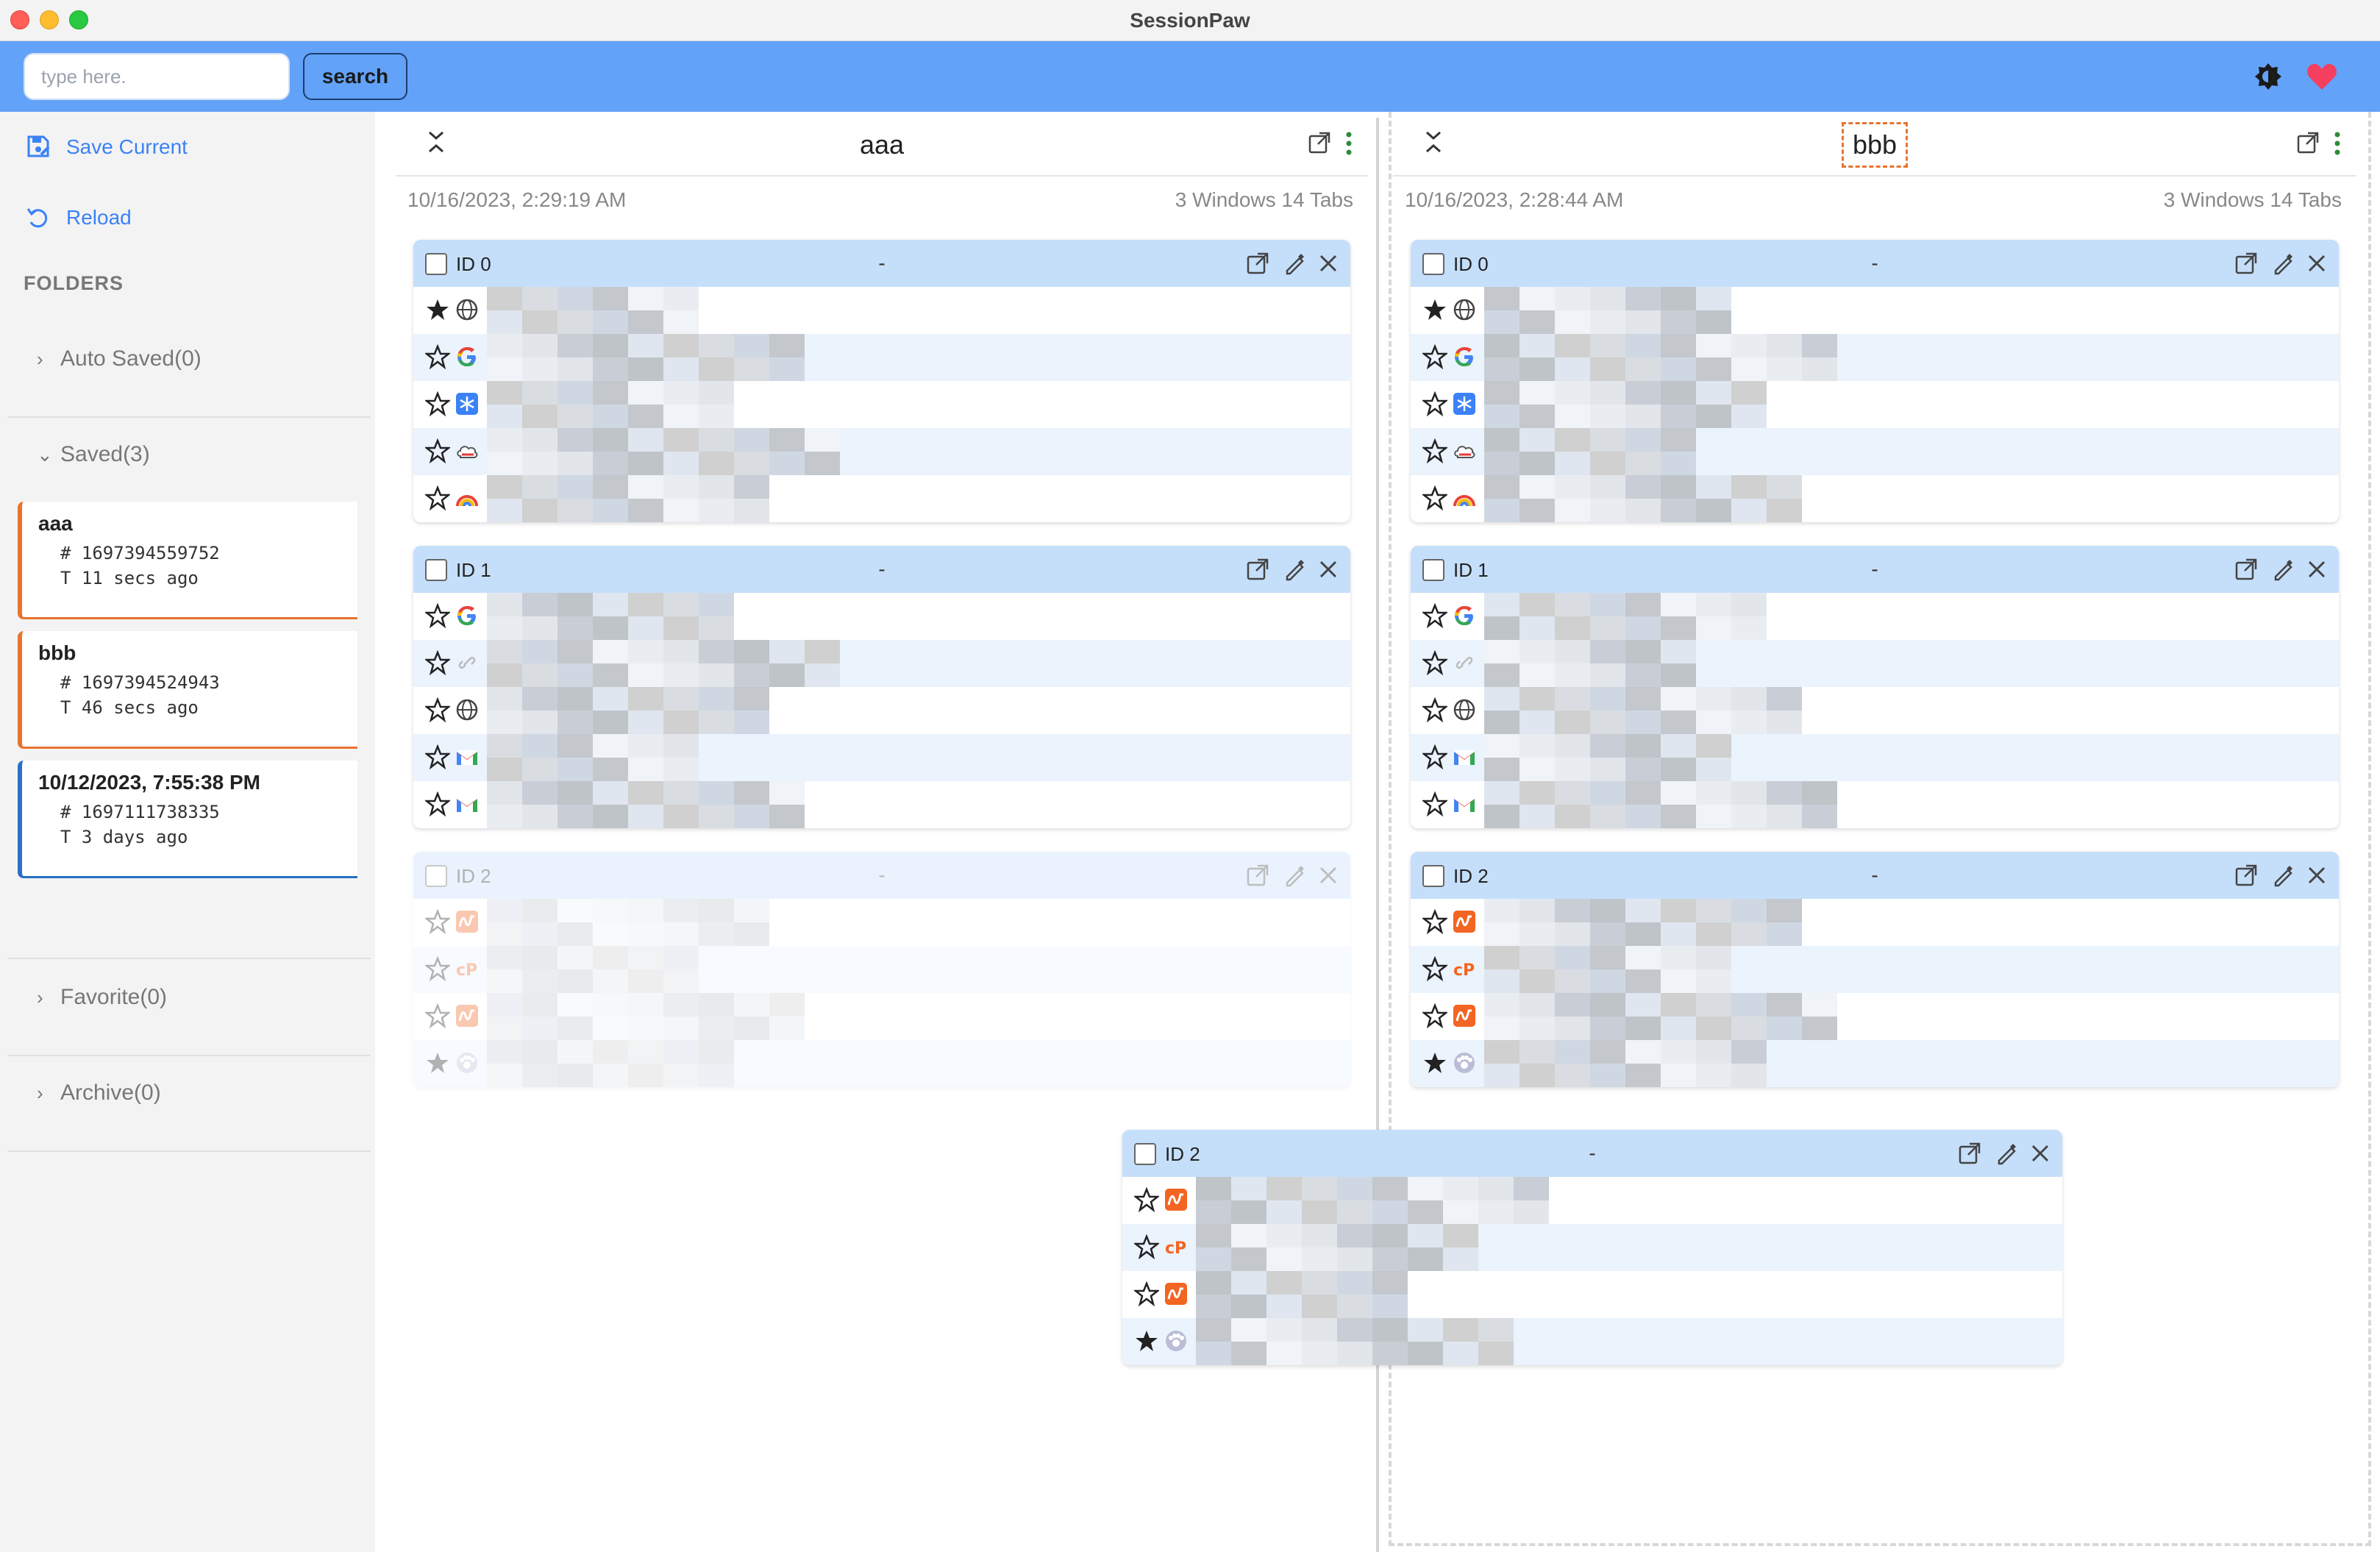  I want to click on folder-auto-saved: › Auto Saved(0), so click(120, 359).